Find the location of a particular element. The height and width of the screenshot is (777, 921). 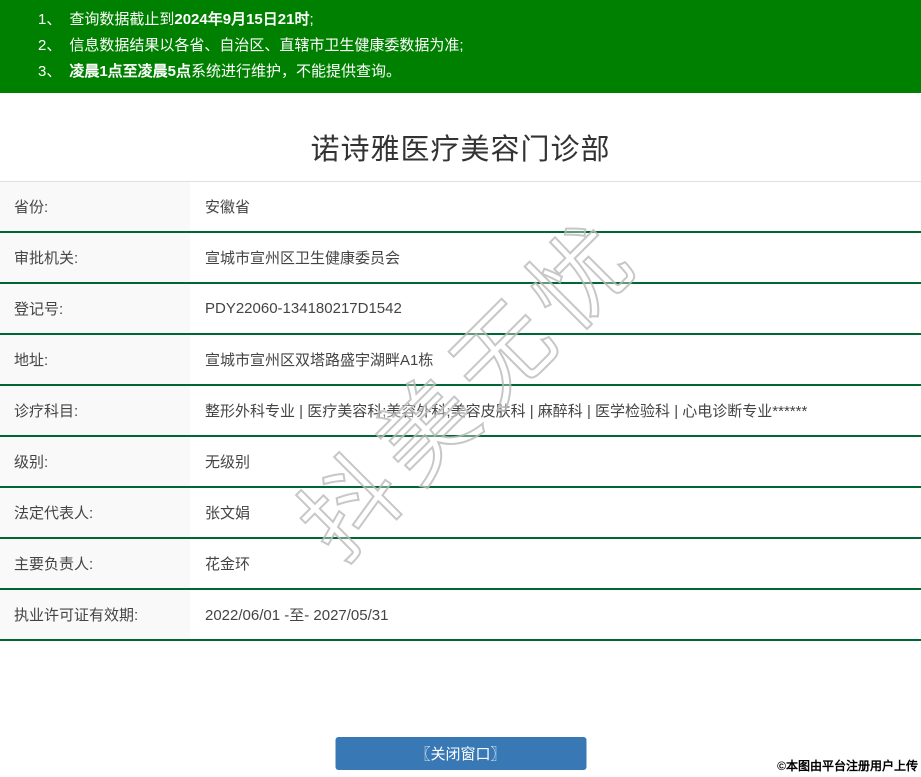

notice-line-3: 3、 凌晨1点至凌晨5点系统进行维护，不能提供查询。 is located at coordinates (479, 72).